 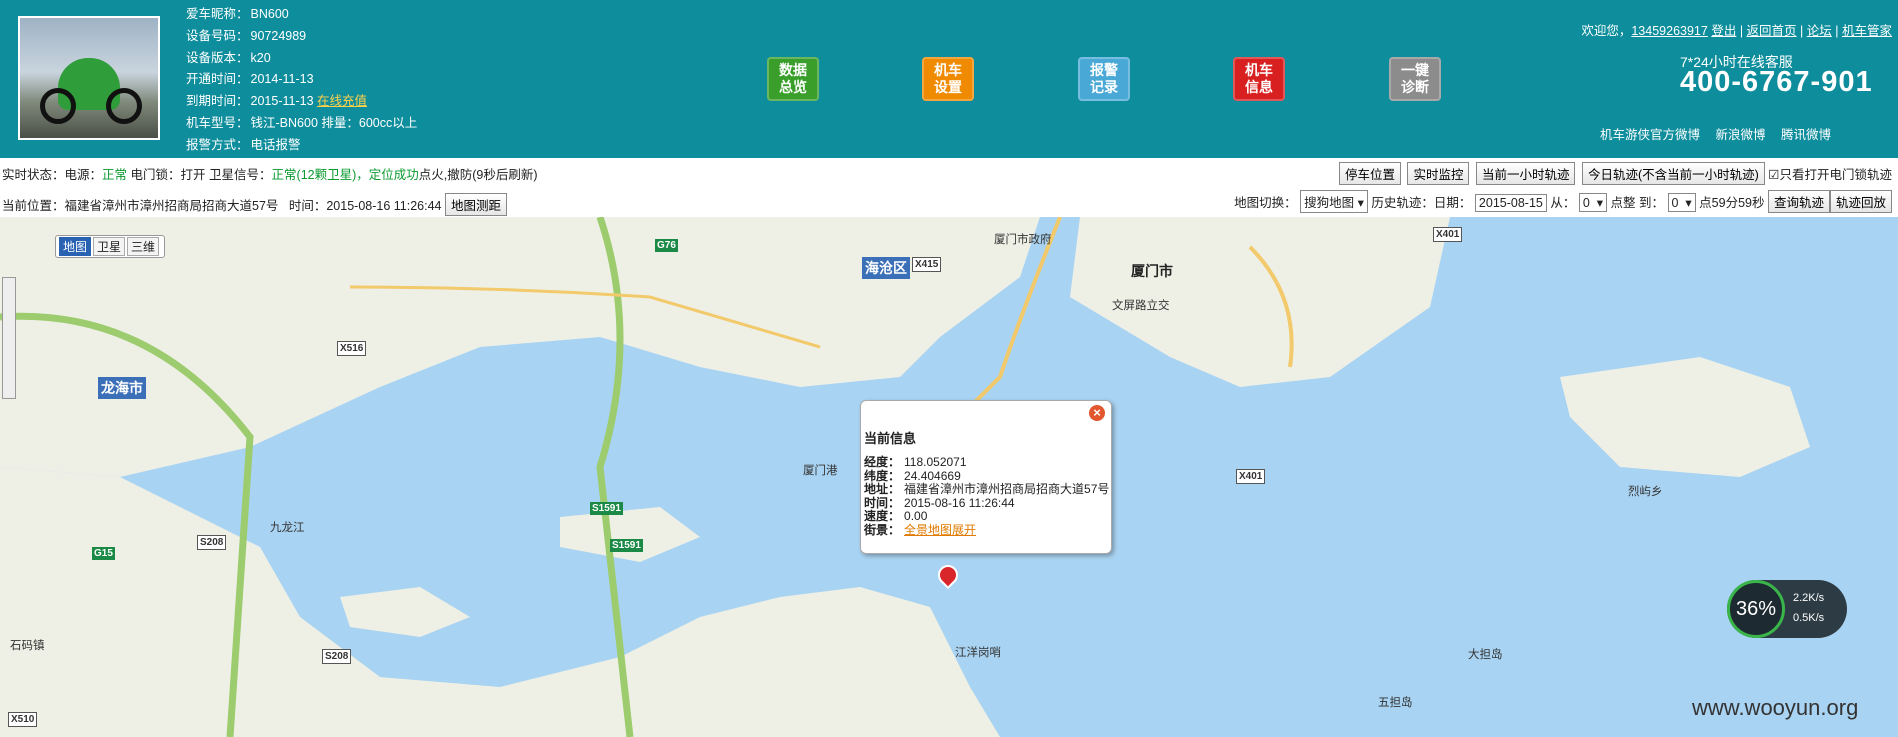 I want to click on weibo-links: 机车游侠官方微博 新浪微博 腾讯微博, so click(x=1716, y=135).